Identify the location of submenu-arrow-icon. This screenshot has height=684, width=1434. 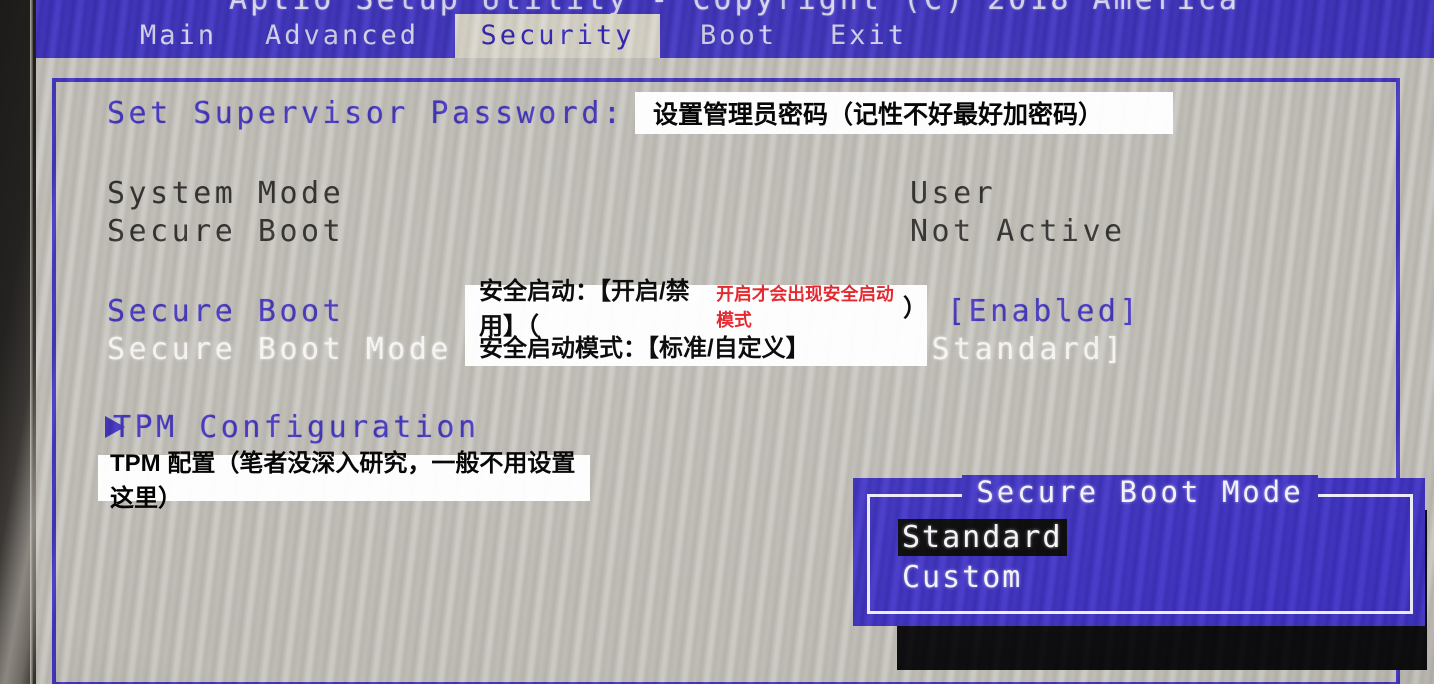
(115, 427).